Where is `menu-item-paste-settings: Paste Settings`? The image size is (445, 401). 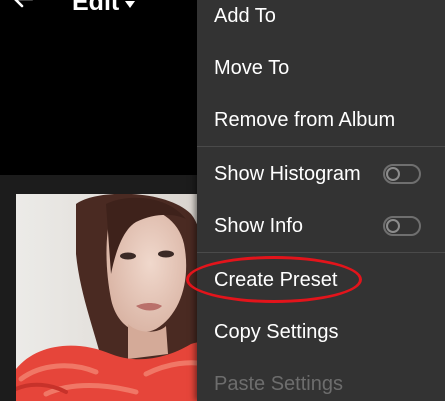 menu-item-paste-settings: Paste Settings is located at coordinates (321, 379).